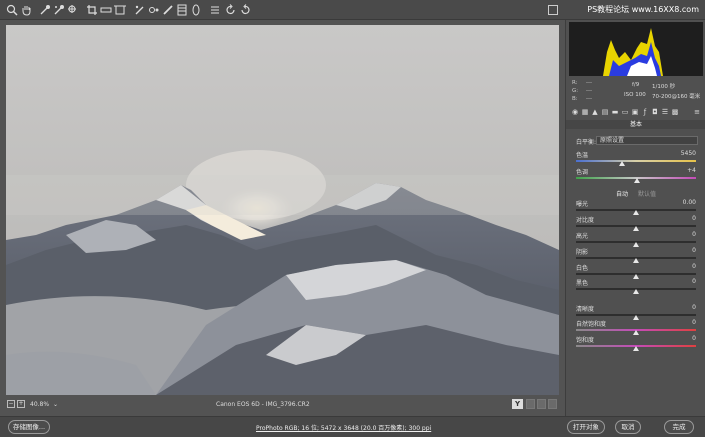  I want to click on filename-label: Canon EOS 6D - IMG_3796.CR2, so click(263, 404).